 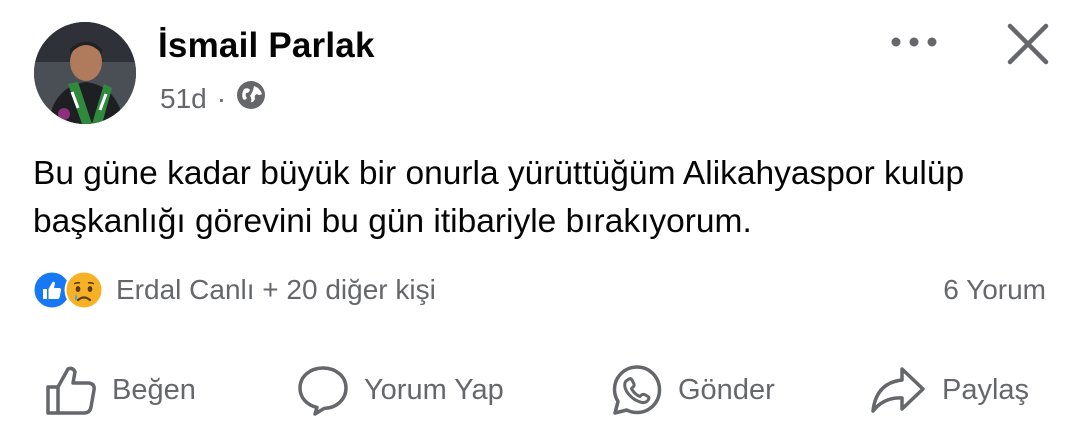 What do you see at coordinates (213, 98) in the screenshot?
I see `post-meta: 51d ·` at bounding box center [213, 98].